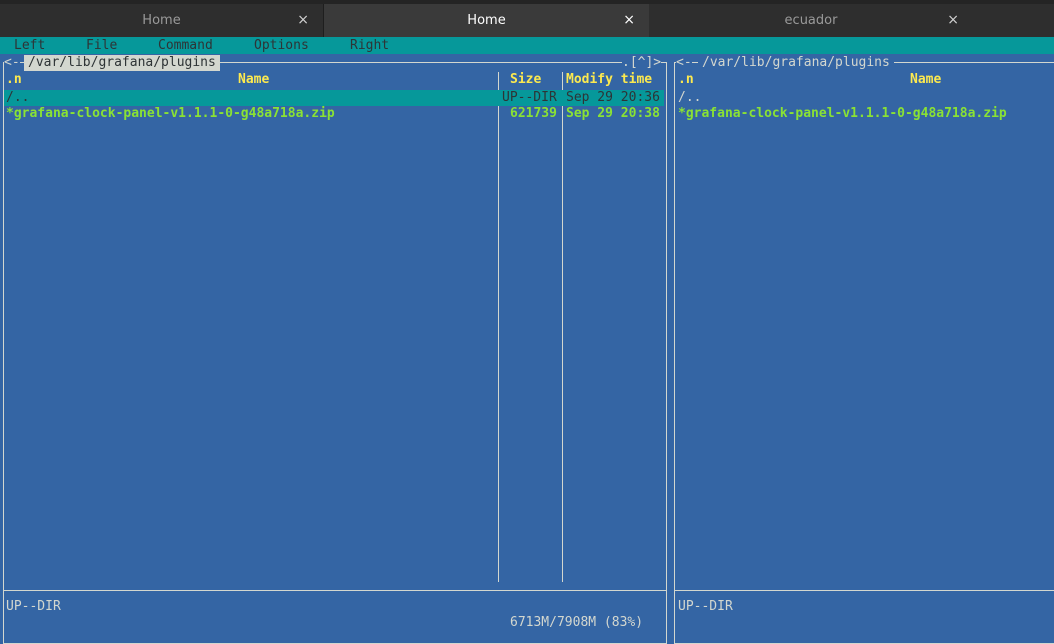 Image resolution: width=1054 pixels, height=644 pixels. What do you see at coordinates (642, 63) in the screenshot?
I see `panel-history-button: .[^]>` at bounding box center [642, 63].